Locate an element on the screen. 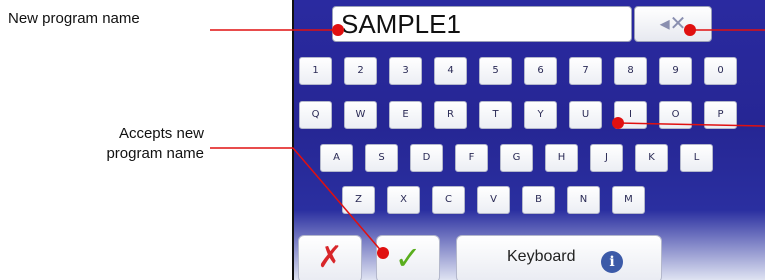  key-3: 3 is located at coordinates (405, 71).